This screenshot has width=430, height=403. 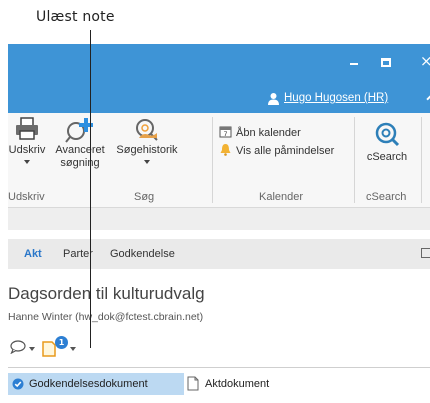 I want to click on check-circle-icon, so click(x=18, y=384).